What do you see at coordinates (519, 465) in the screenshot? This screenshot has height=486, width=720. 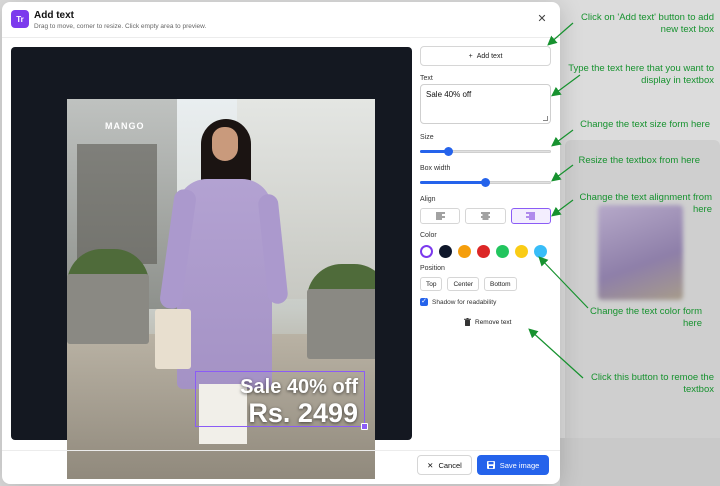 I see `save-image-label: Save image` at bounding box center [519, 465].